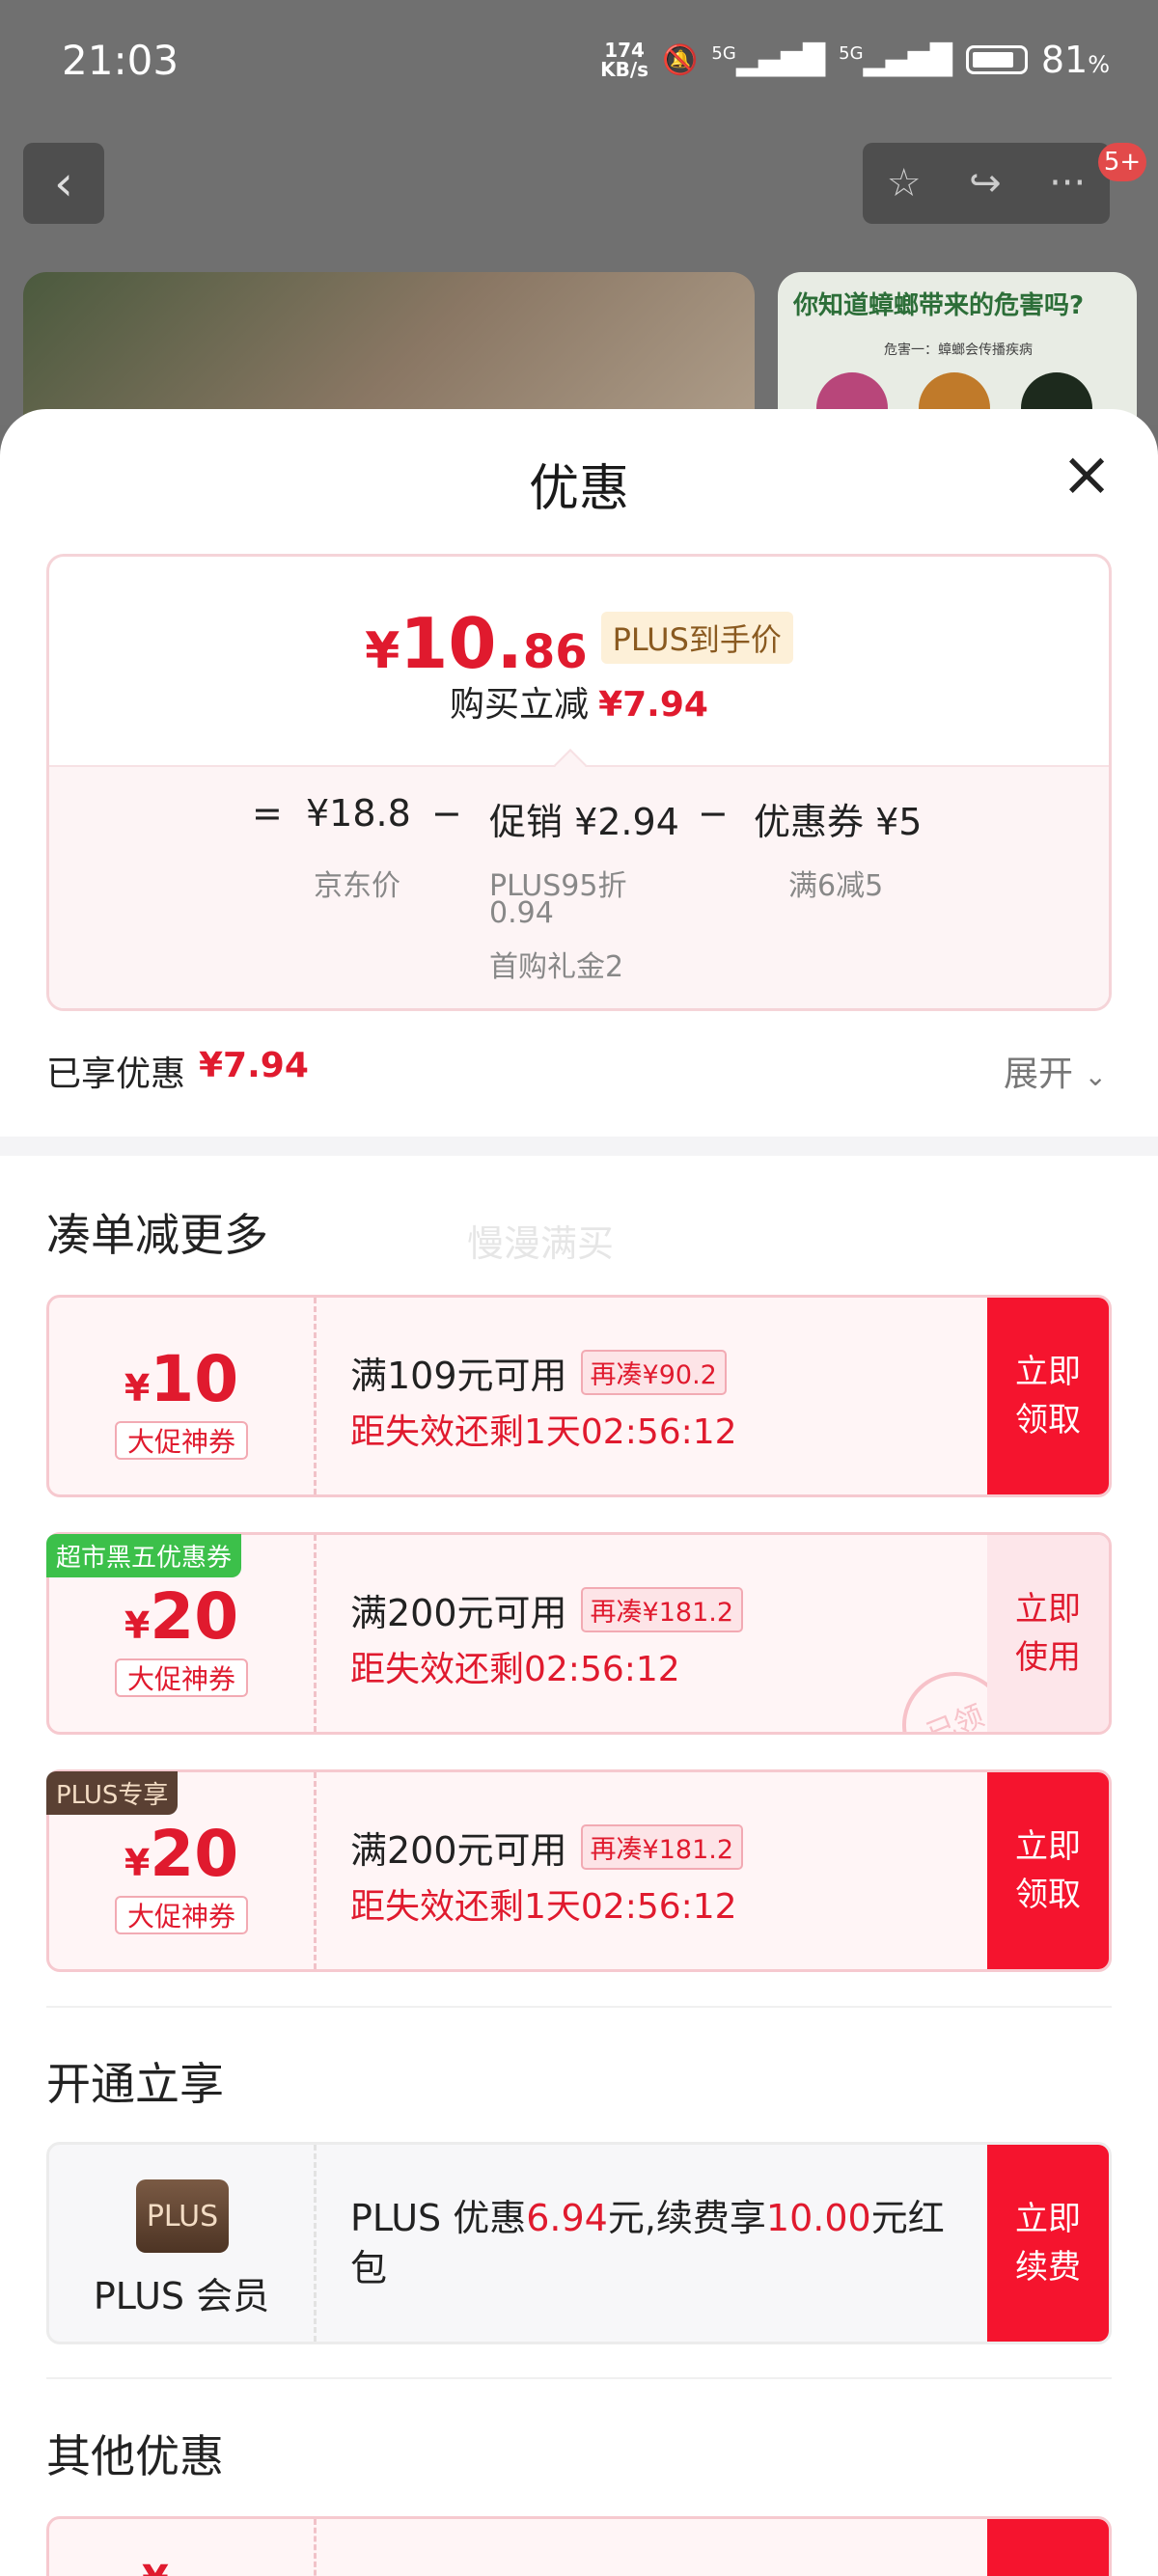  Describe the element at coordinates (438, 2218) in the screenshot. I see `plus-desc-part-1: PLUS 优惠` at that location.